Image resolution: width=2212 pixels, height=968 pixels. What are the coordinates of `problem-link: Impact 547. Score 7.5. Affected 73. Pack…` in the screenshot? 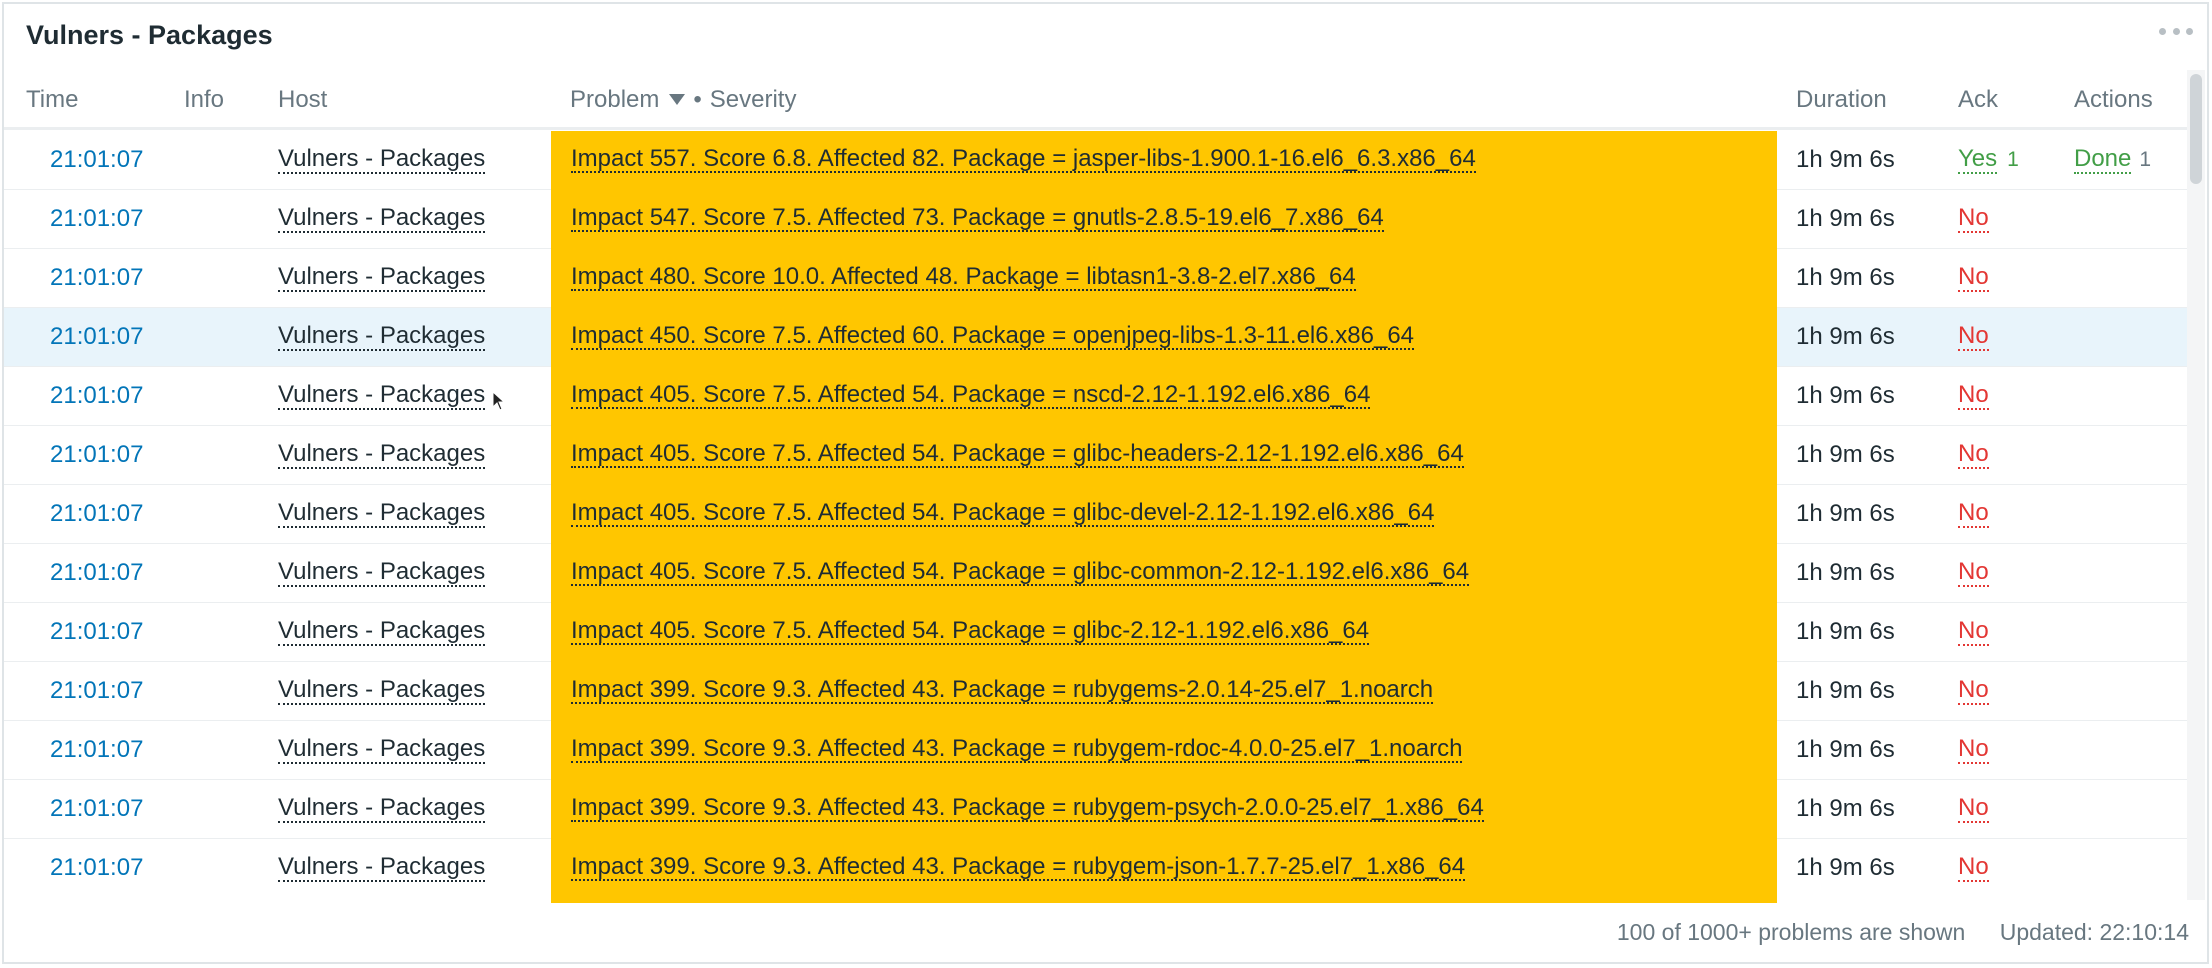 It's located at (977, 219).